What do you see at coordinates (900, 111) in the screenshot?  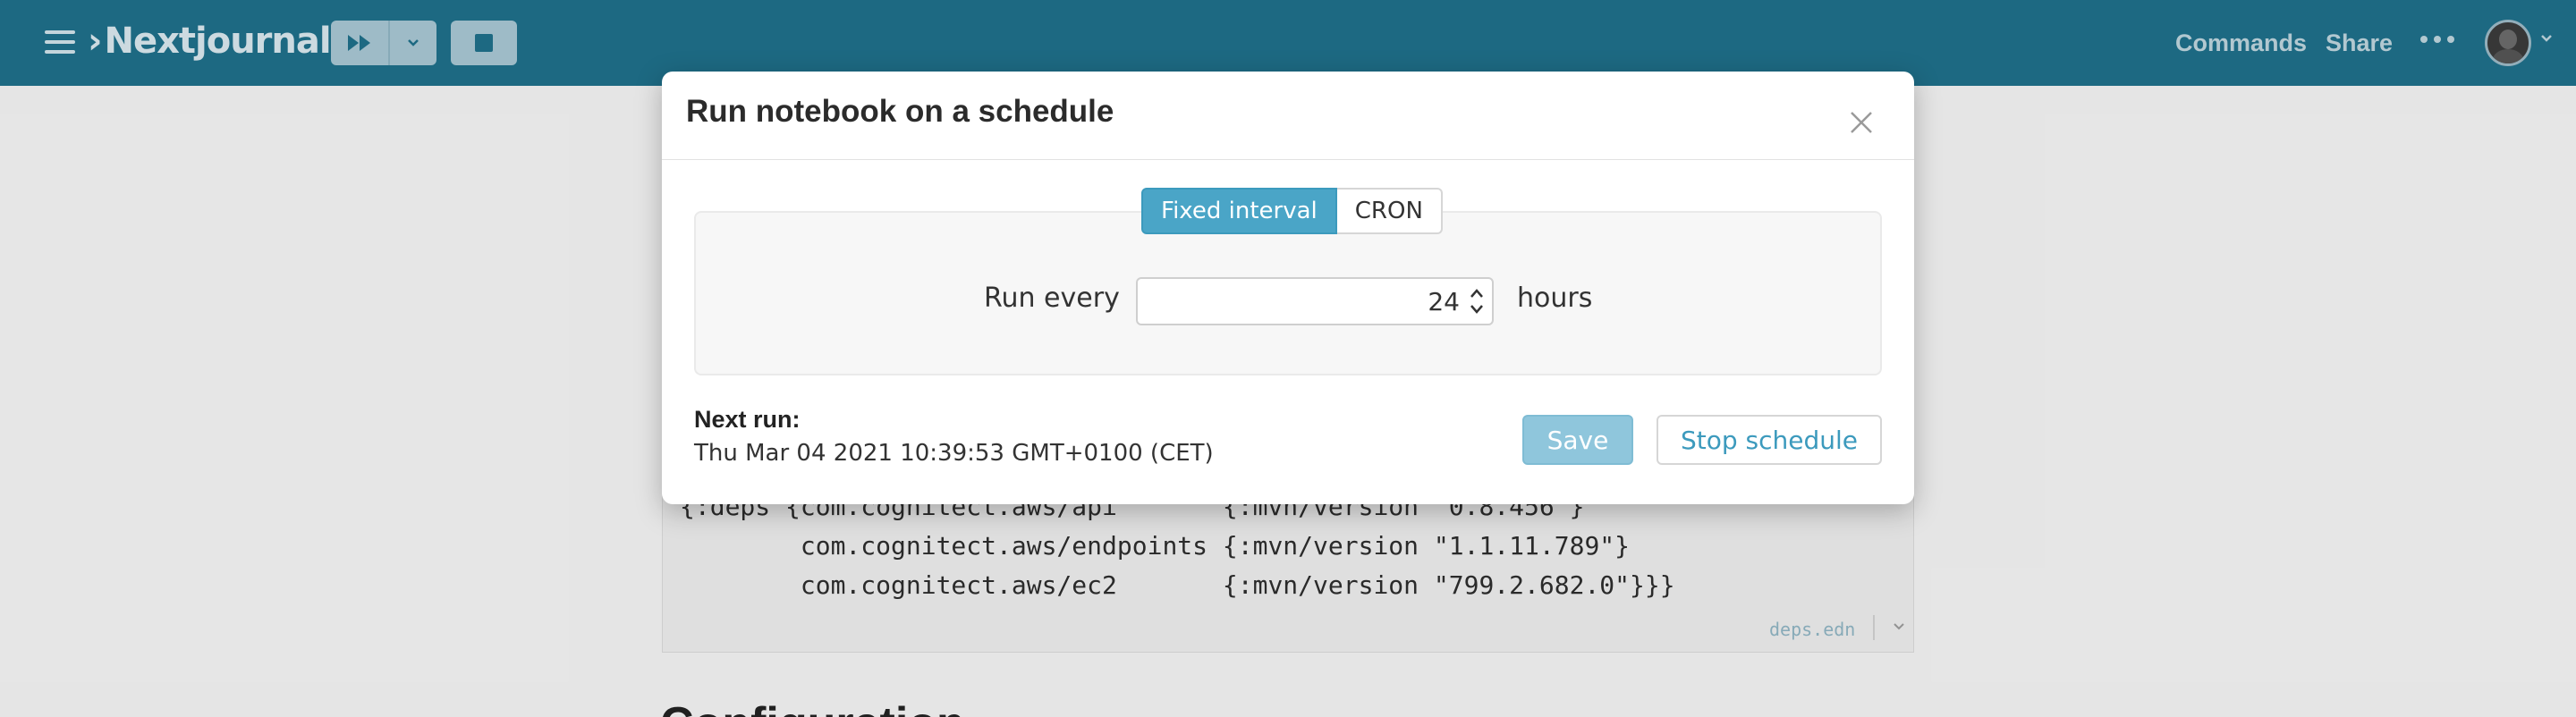 I see `dialog-title: Run notebook on a schedule` at bounding box center [900, 111].